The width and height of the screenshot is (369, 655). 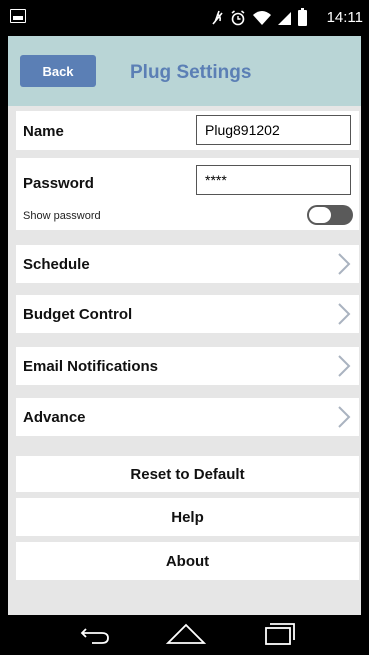 I want to click on show-password-toggle, so click(x=330, y=215).